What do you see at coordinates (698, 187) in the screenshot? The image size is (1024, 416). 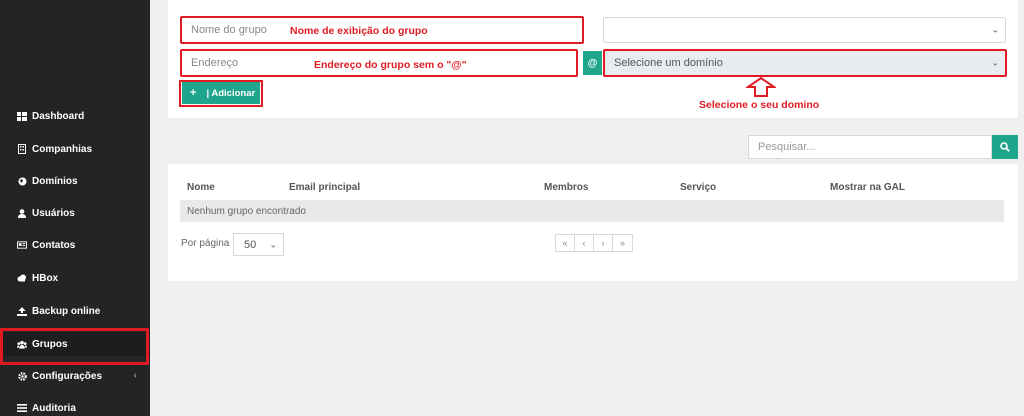 I see `column-header-servico: Serviço` at bounding box center [698, 187].